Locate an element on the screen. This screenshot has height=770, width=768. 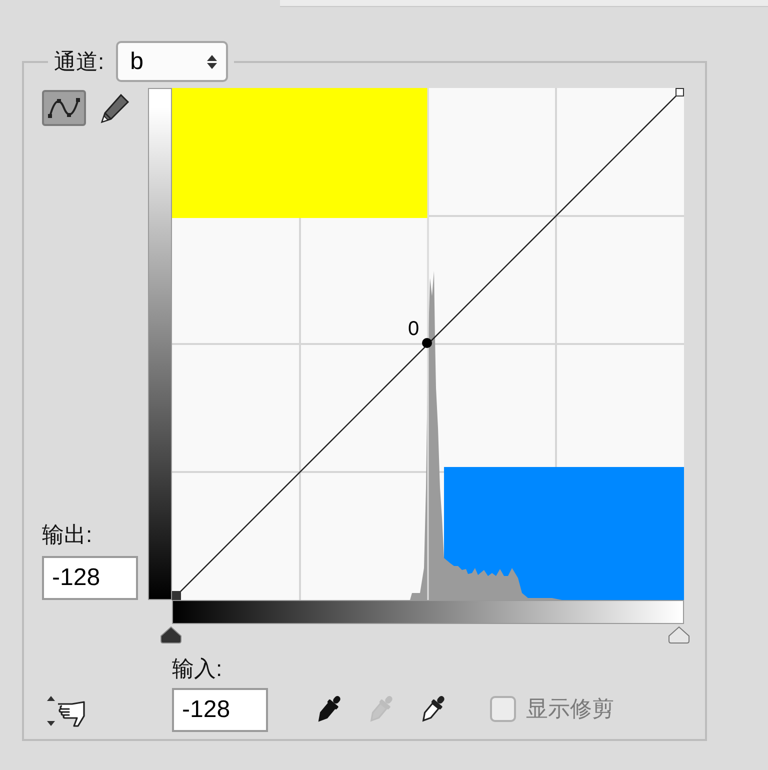
curve-tool-button is located at coordinates (64, 108).